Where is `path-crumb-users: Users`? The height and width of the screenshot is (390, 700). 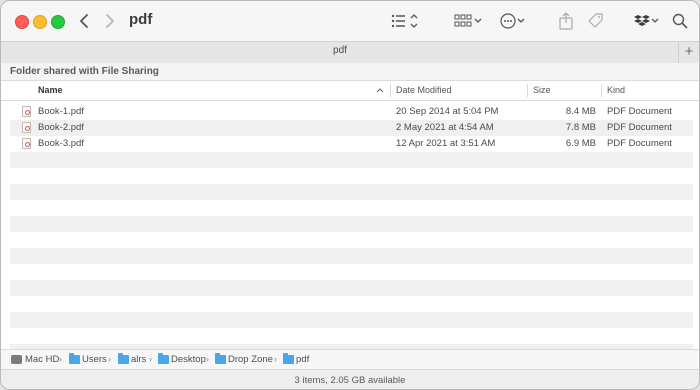
path-crumb-users: Users is located at coordinates (94, 359).